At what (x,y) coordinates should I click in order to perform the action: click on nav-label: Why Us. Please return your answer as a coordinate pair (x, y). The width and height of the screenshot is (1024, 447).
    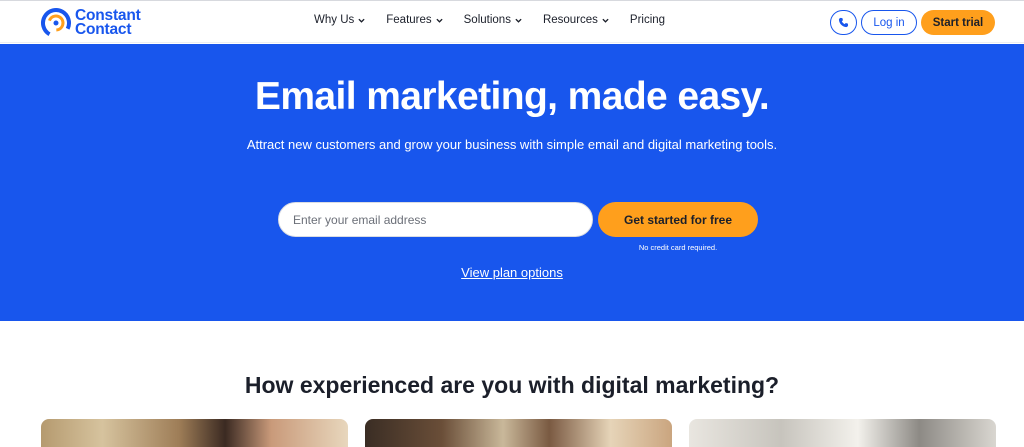
    Looking at the image, I should click on (334, 20).